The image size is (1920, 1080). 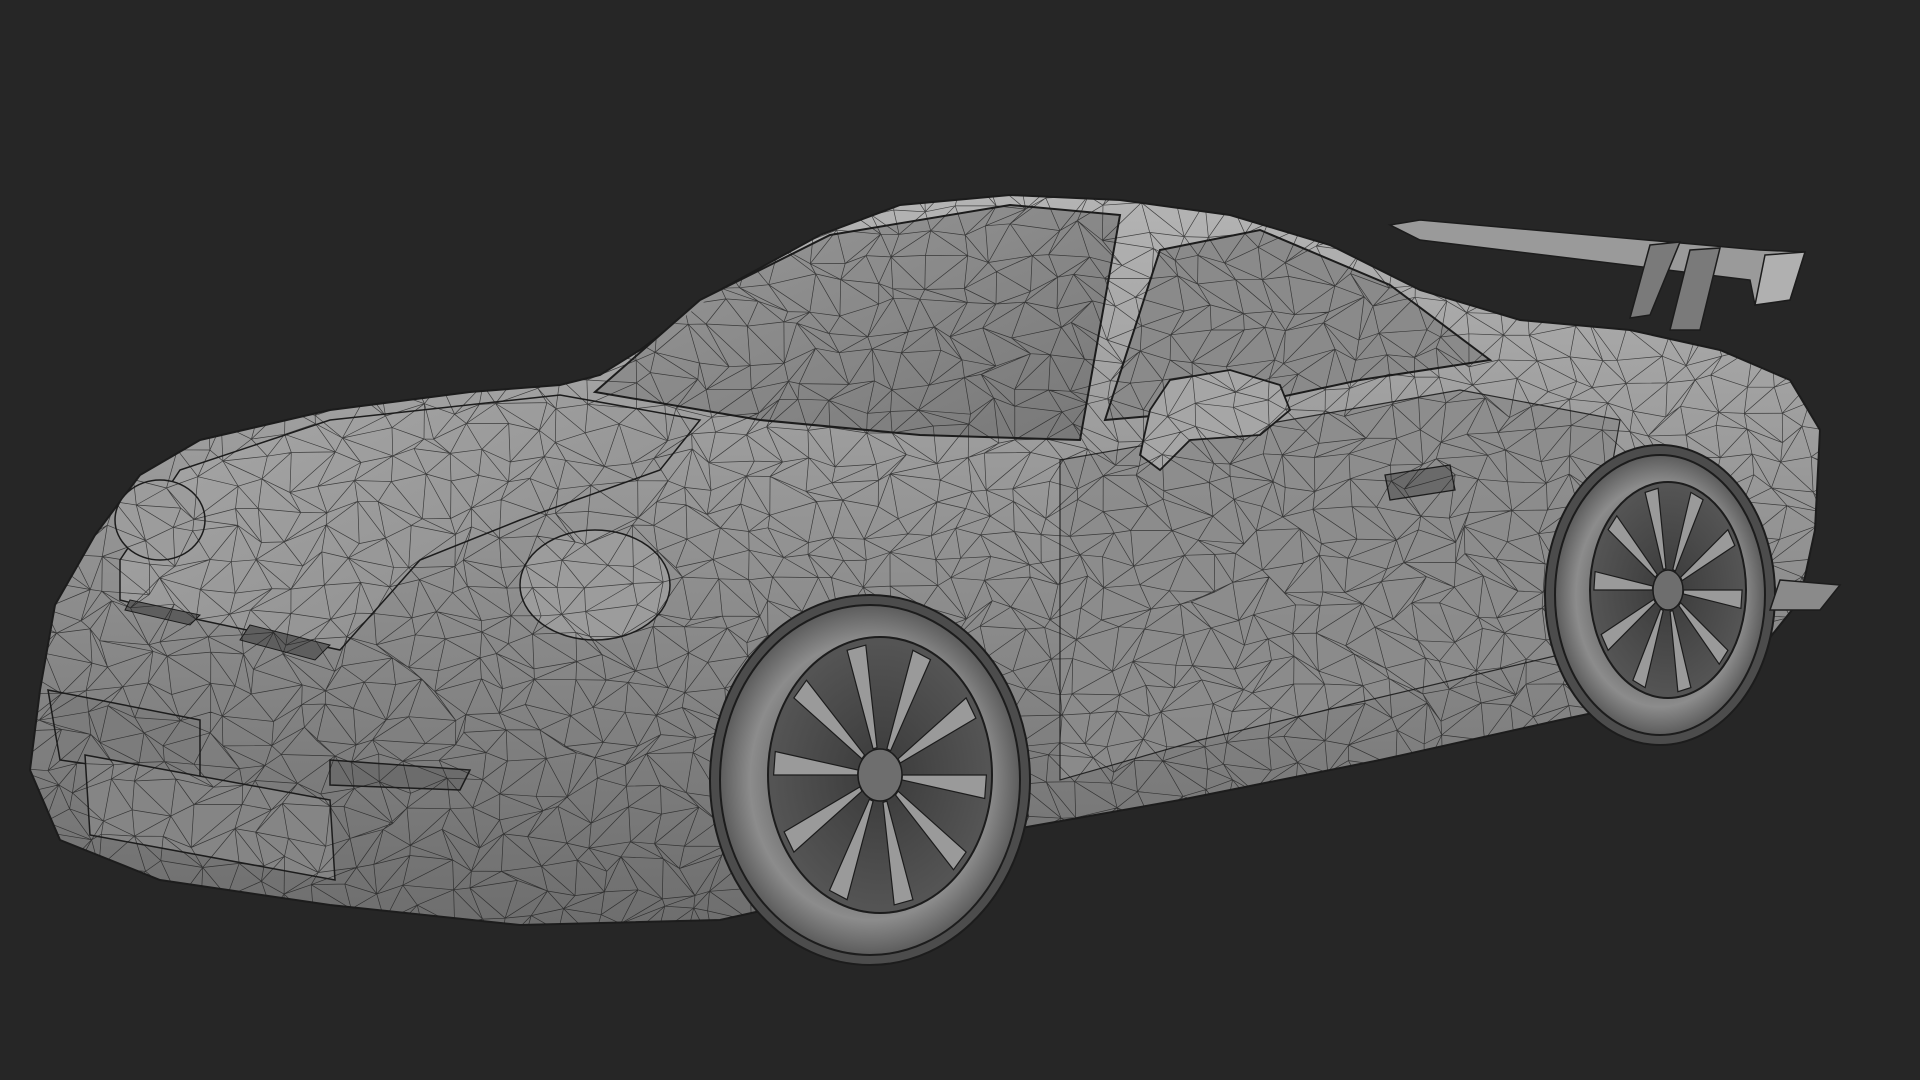 What do you see at coordinates (595, 585) in the screenshot?
I see `headlight` at bounding box center [595, 585].